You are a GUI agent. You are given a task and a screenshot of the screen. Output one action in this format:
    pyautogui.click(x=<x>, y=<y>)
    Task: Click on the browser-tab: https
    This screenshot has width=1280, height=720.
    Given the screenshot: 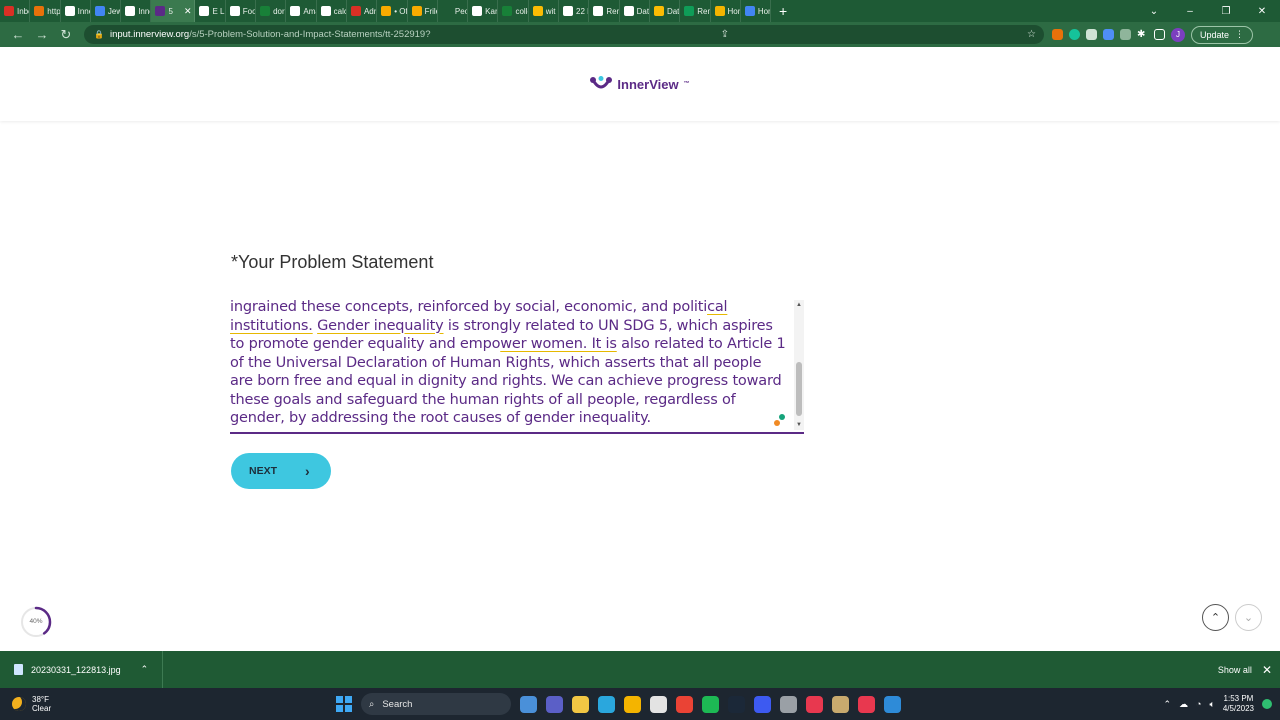 What is the action you would take?
    pyautogui.click(x=45, y=11)
    